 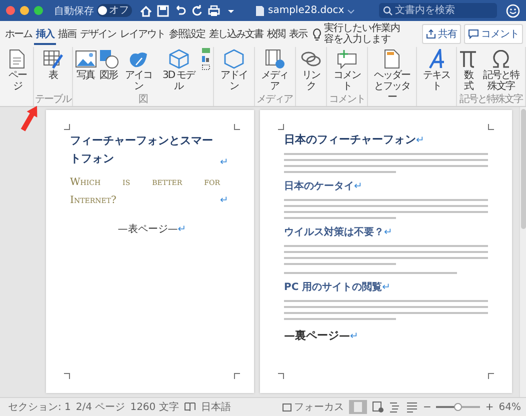 What do you see at coordinates (441, 34) in the screenshot?
I see `share-button: 共有` at bounding box center [441, 34].